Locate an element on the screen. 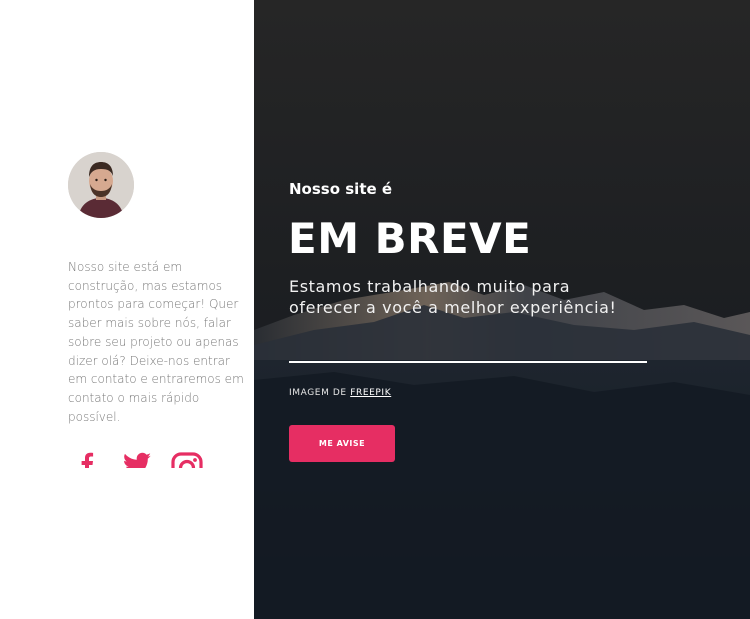 This screenshot has height=619, width=750. divider is located at coordinates (468, 362).